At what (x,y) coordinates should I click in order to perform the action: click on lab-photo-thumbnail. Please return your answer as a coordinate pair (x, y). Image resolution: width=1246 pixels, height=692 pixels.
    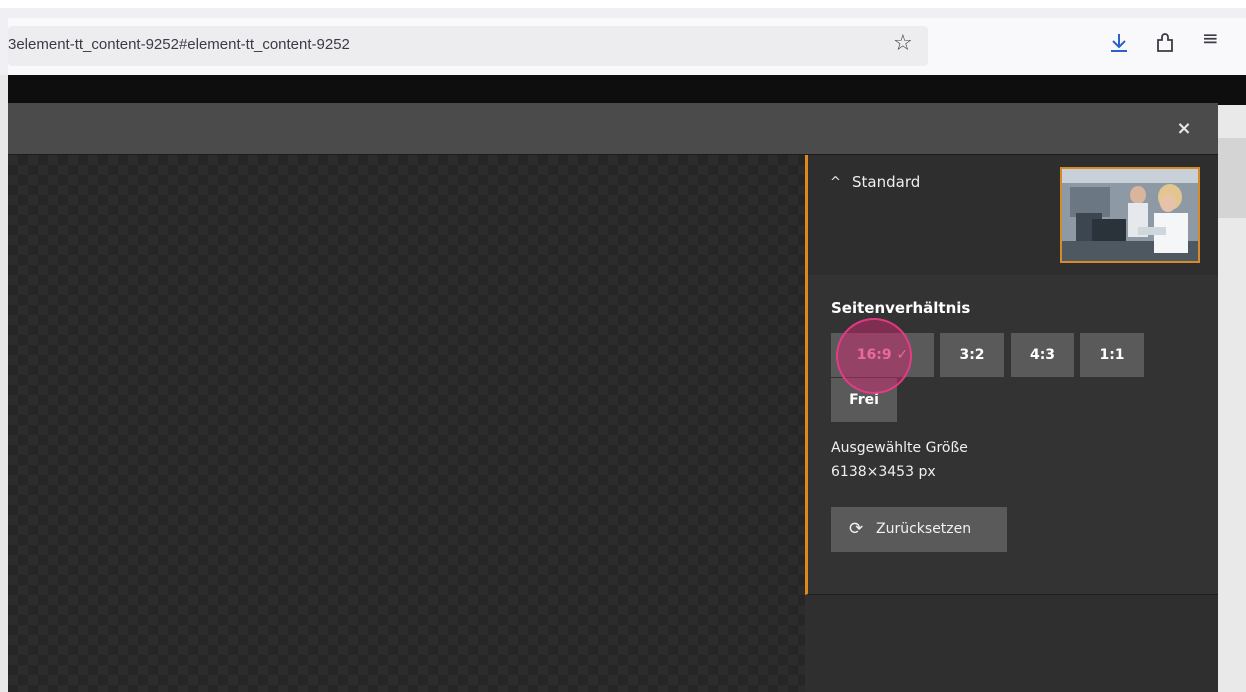
    Looking at the image, I should click on (1130, 215).